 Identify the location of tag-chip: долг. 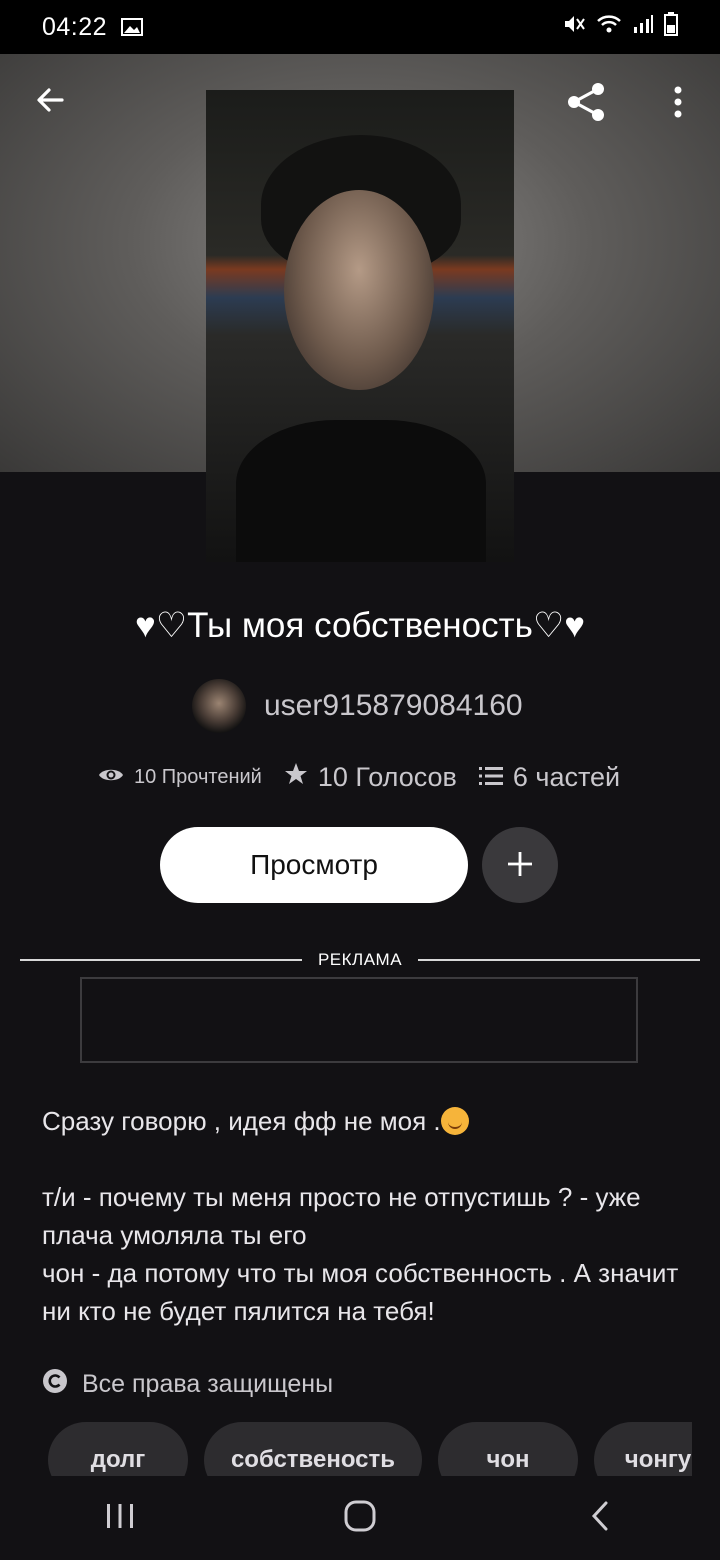
(118, 1449).